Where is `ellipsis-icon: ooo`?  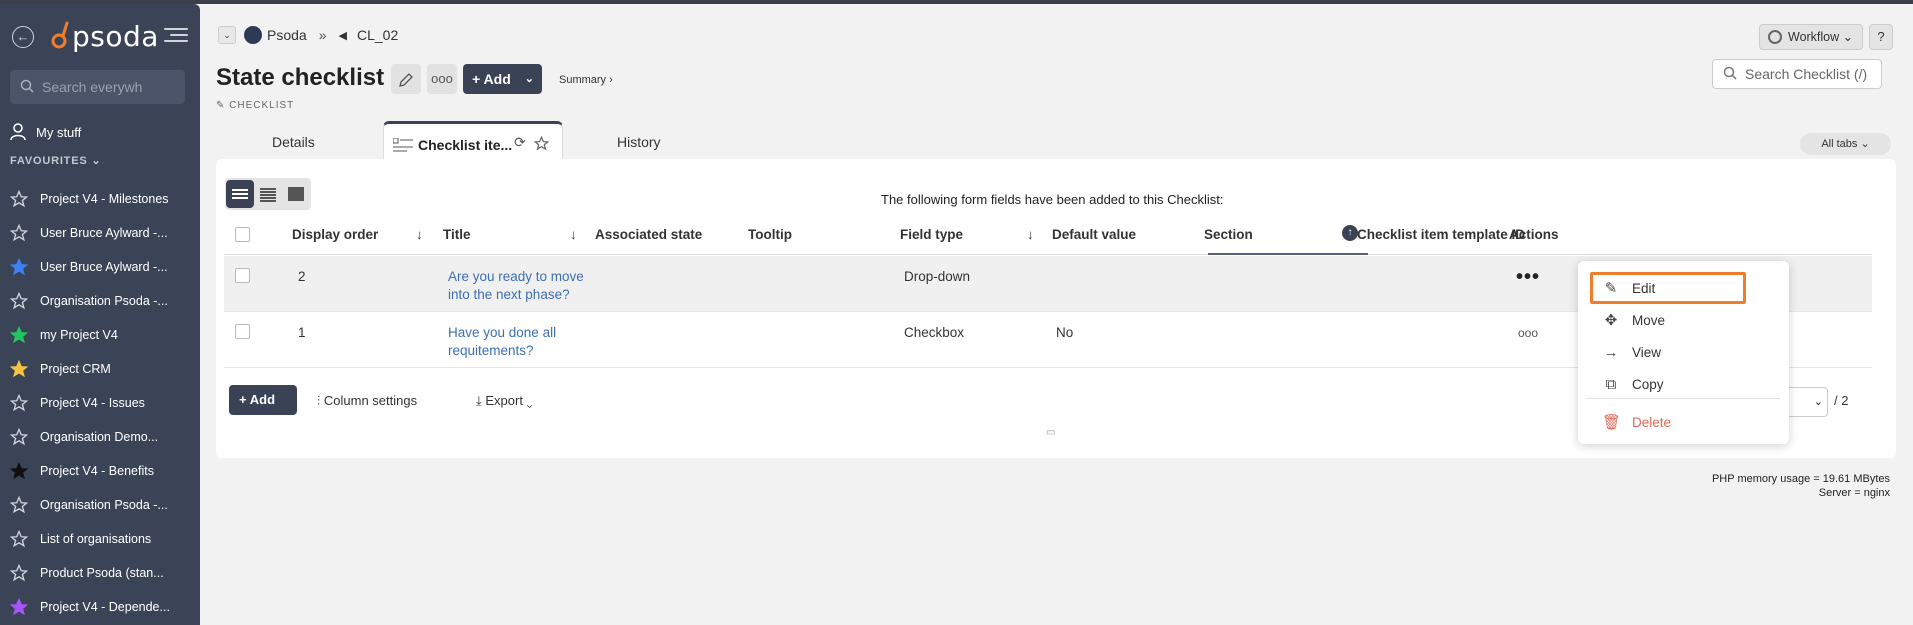
ellipsis-icon: ooo is located at coordinates (442, 78).